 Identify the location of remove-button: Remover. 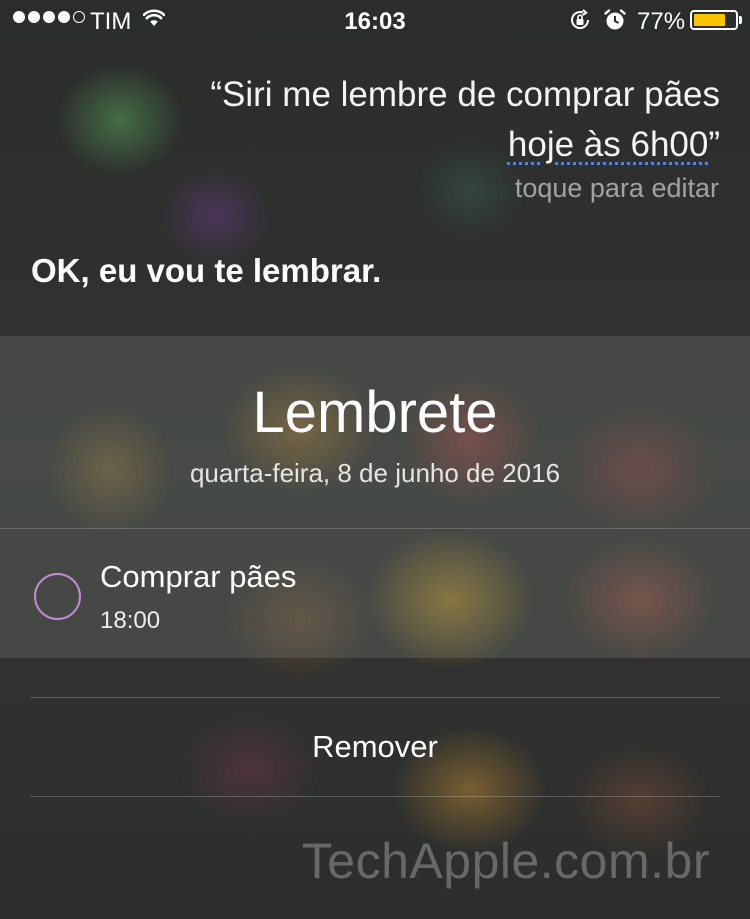
(375, 747).